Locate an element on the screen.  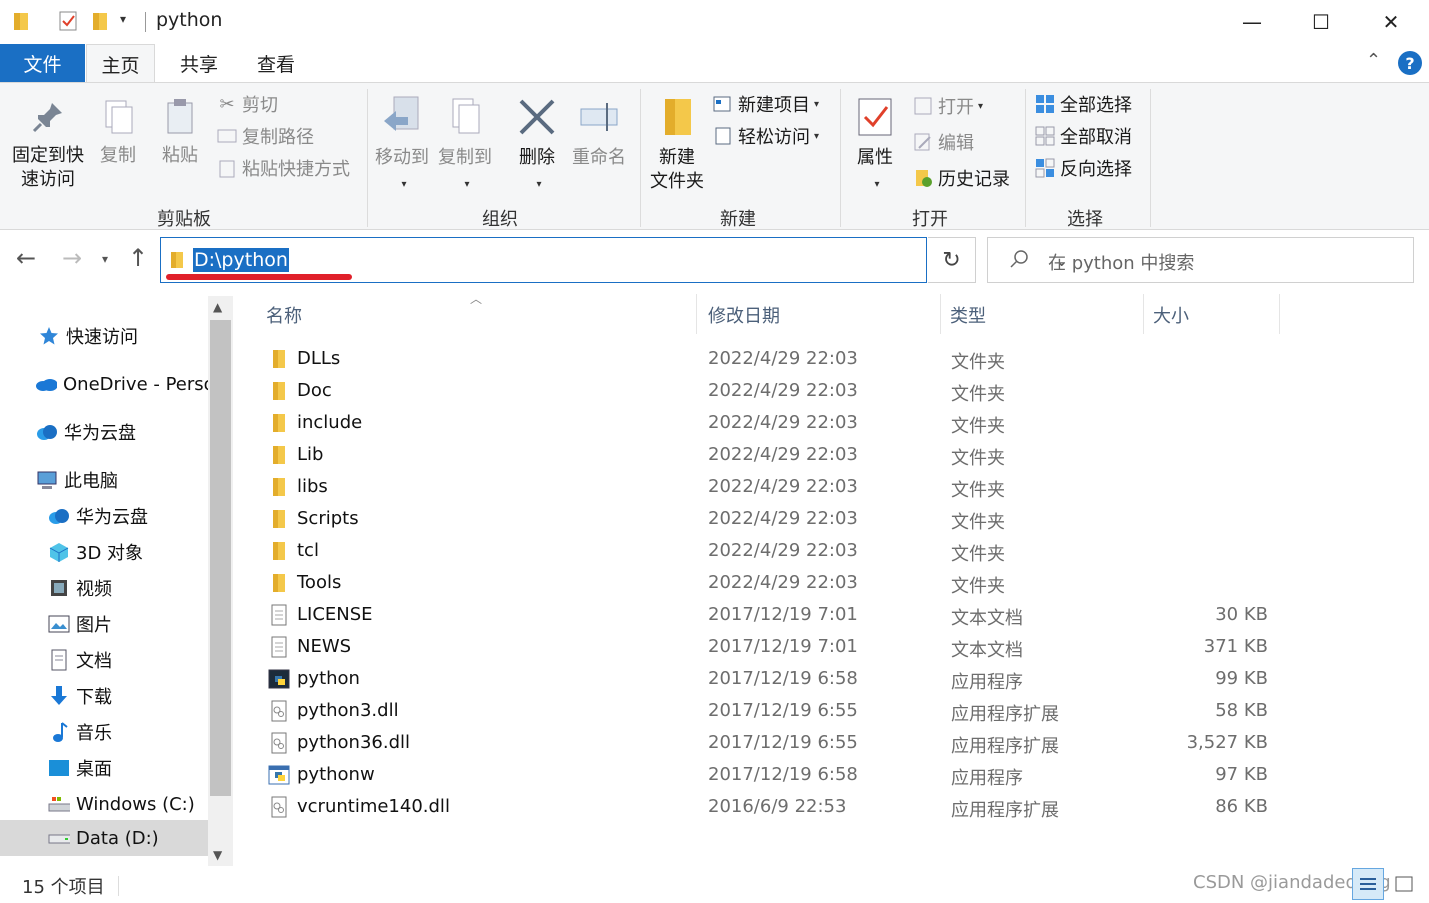
file-row: Tools 2022/4/29 22:03 文件夹 is located at coordinates (768, 584).